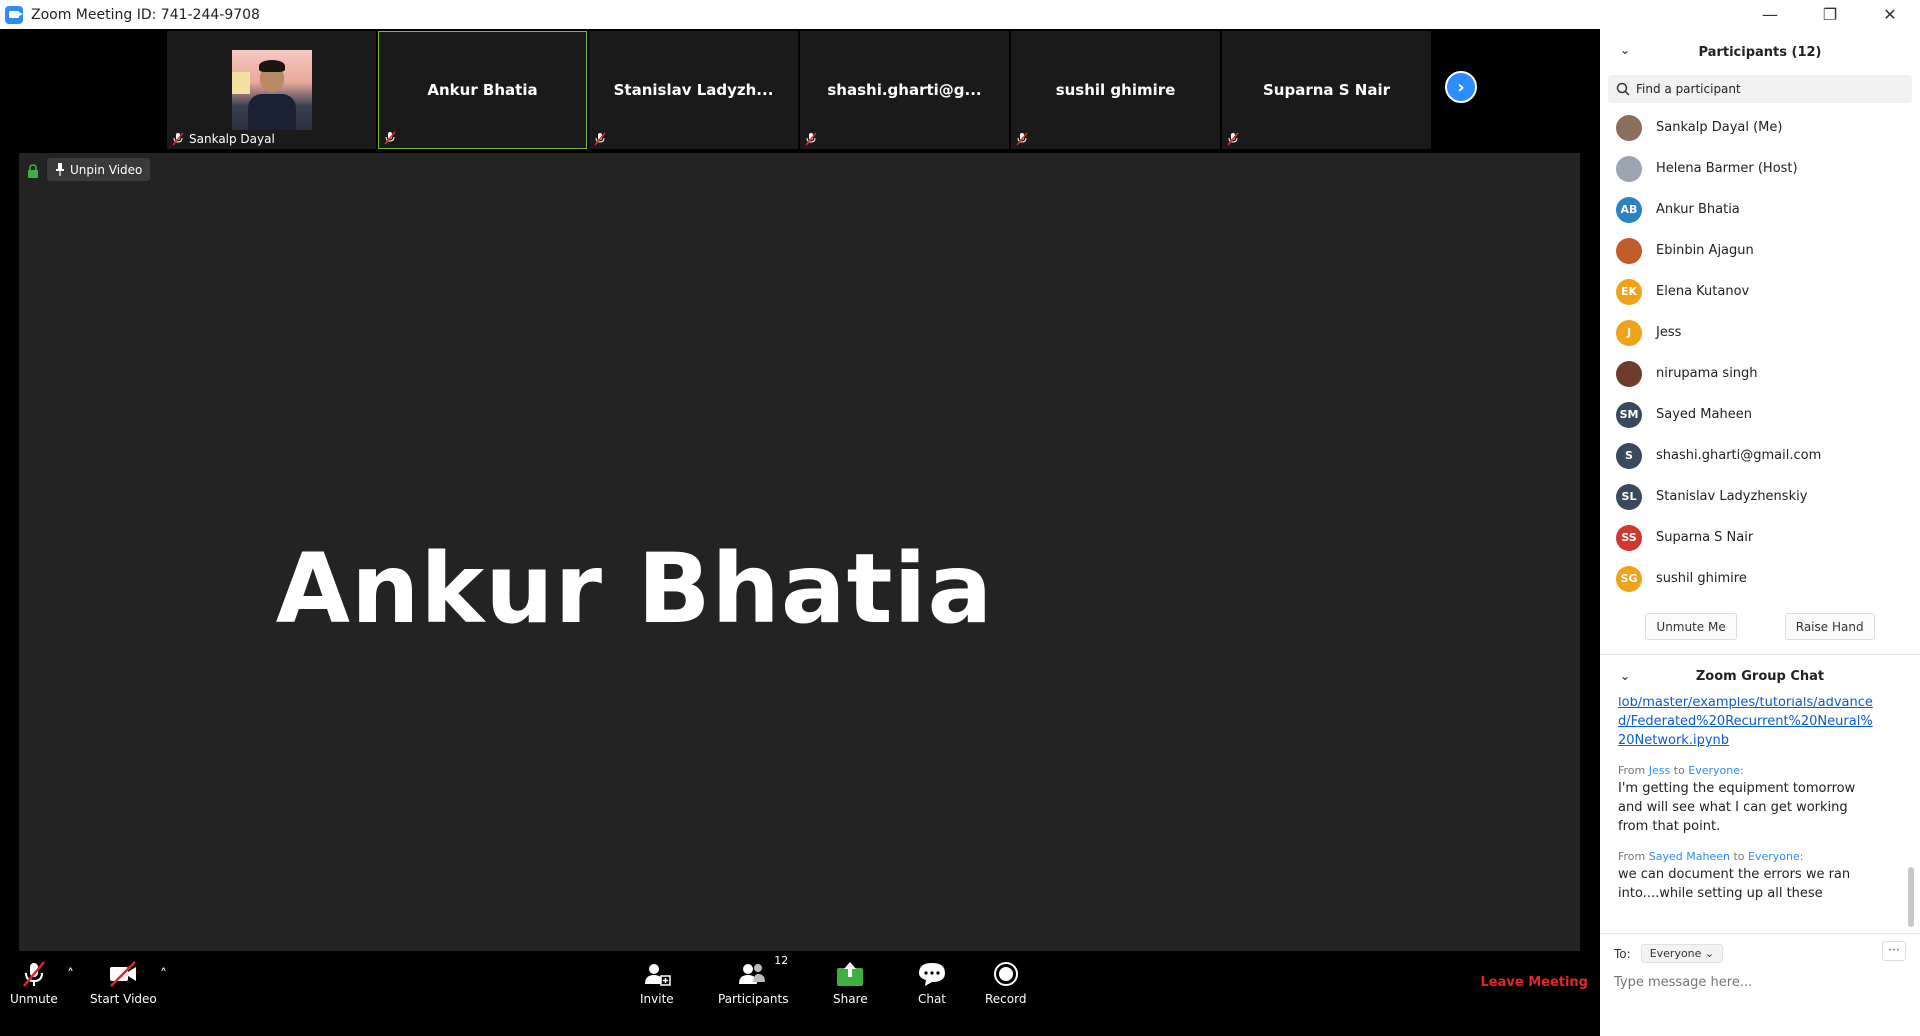 The height and width of the screenshot is (1036, 1920). Describe the element at coordinates (1535, 982) in the screenshot. I see `leave-meeting-button: Leave Meeting` at that location.